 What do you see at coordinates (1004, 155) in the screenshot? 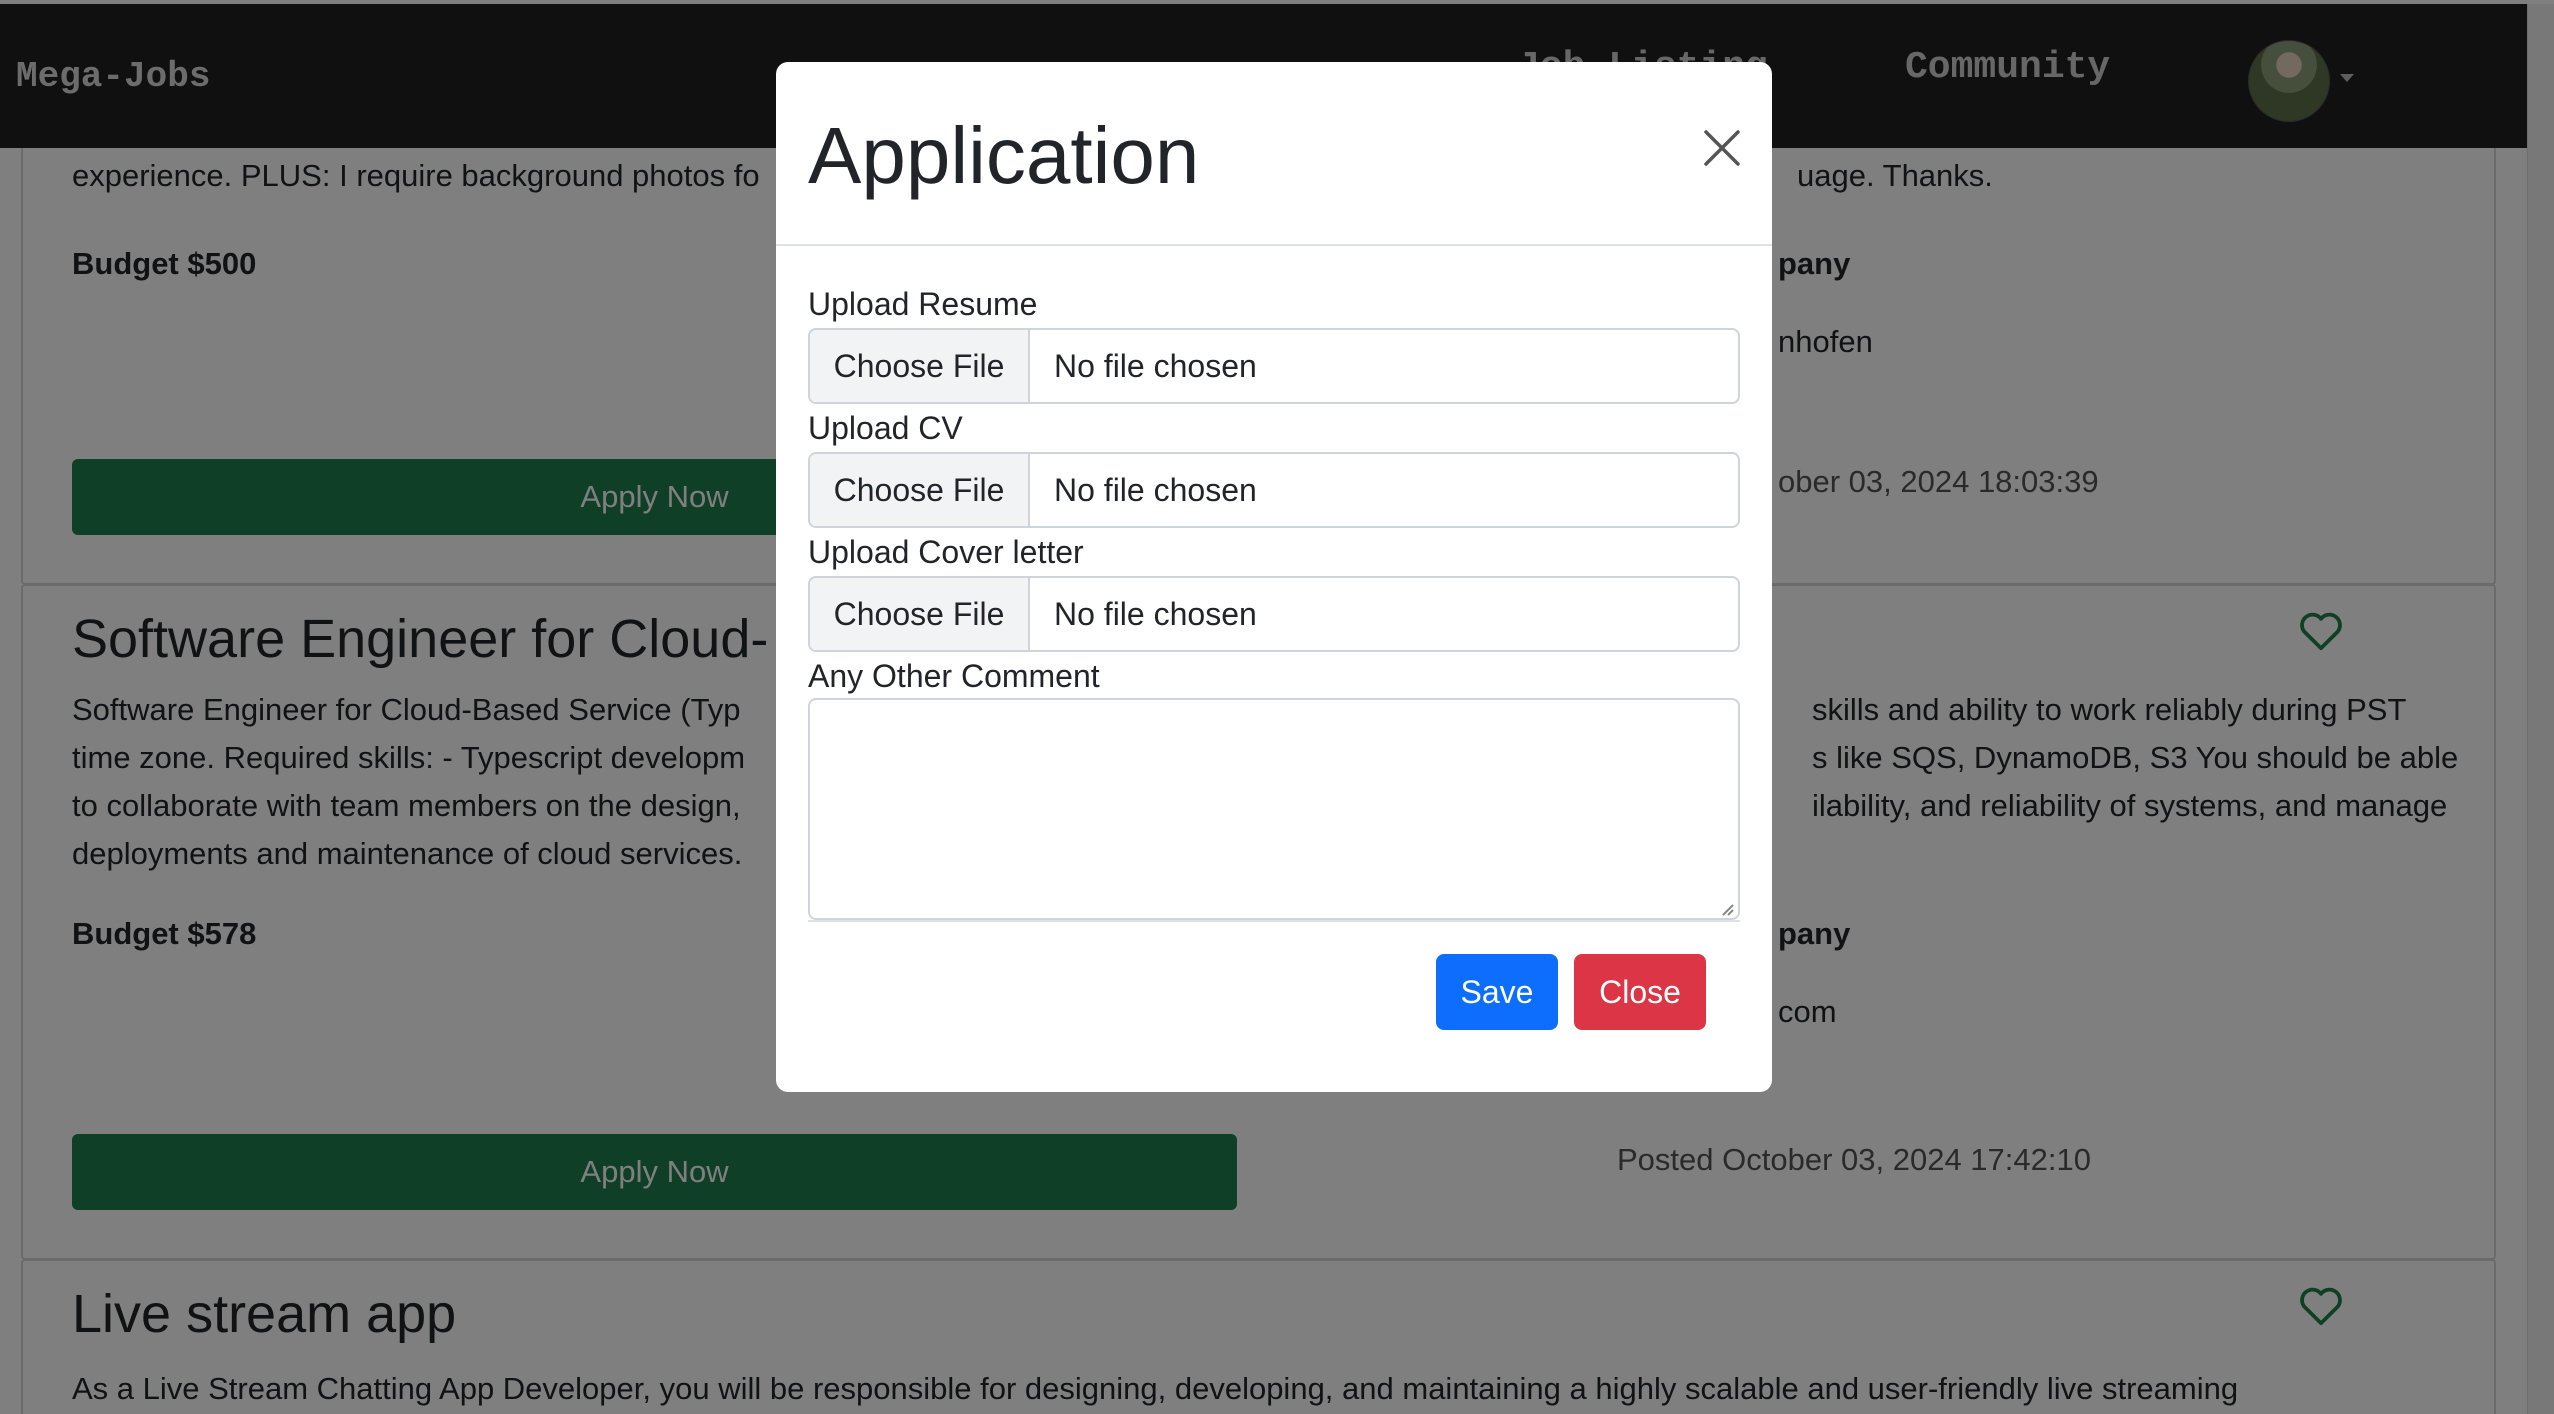
I see `modal-title: Application` at bounding box center [1004, 155].